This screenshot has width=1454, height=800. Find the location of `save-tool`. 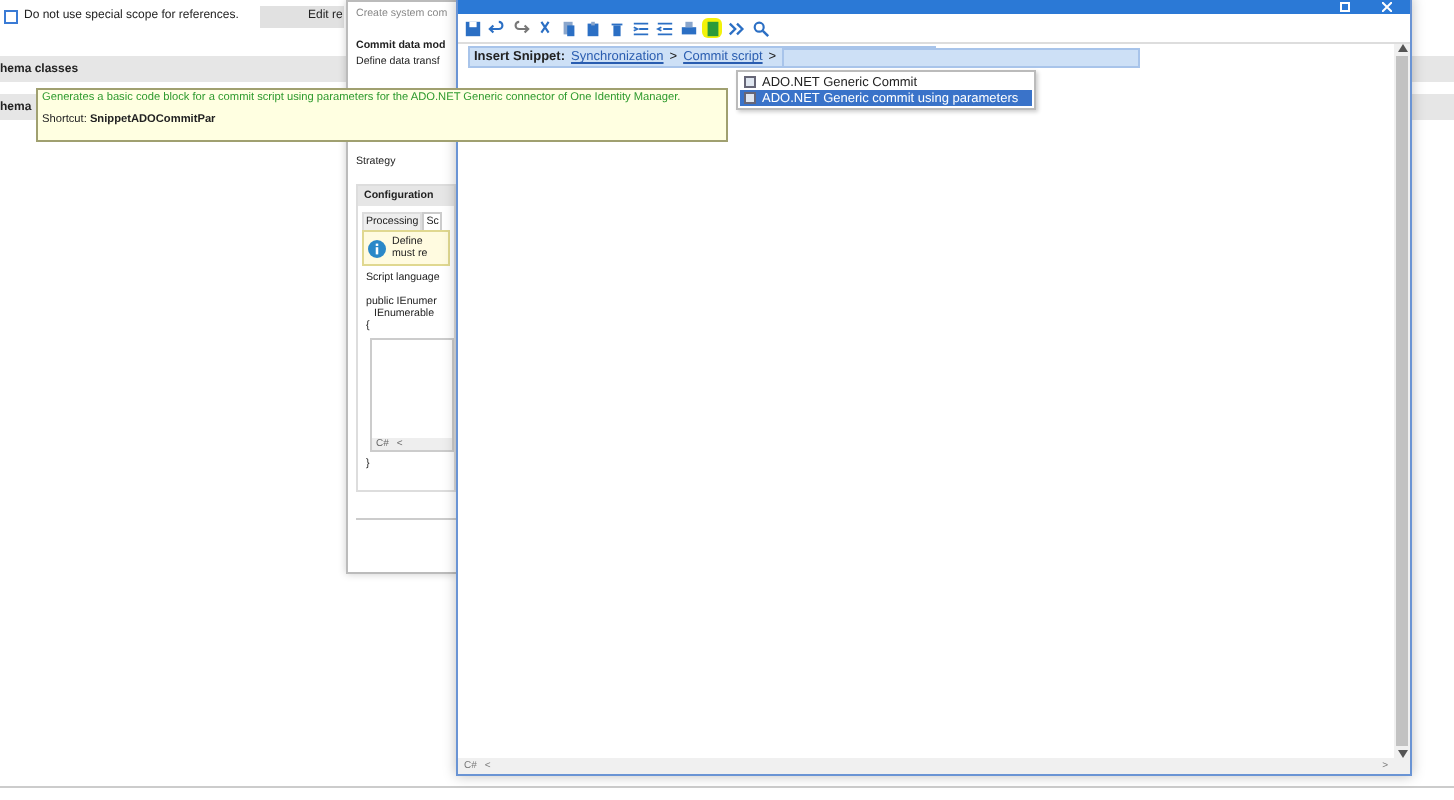

save-tool is located at coordinates (472, 28).